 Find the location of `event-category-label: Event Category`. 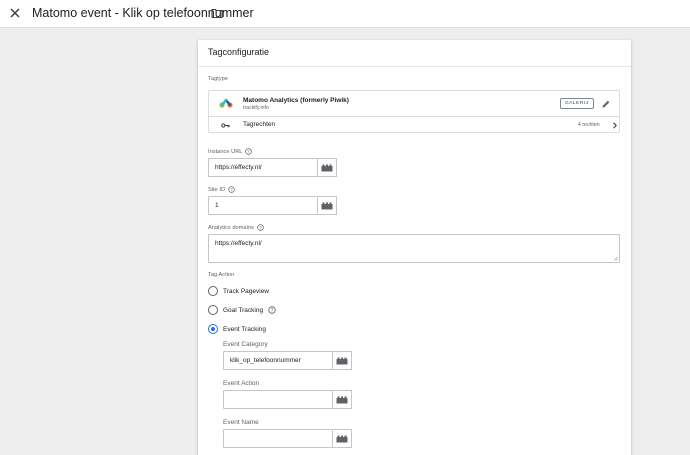

event-category-label: Event Category is located at coordinates (245, 344).